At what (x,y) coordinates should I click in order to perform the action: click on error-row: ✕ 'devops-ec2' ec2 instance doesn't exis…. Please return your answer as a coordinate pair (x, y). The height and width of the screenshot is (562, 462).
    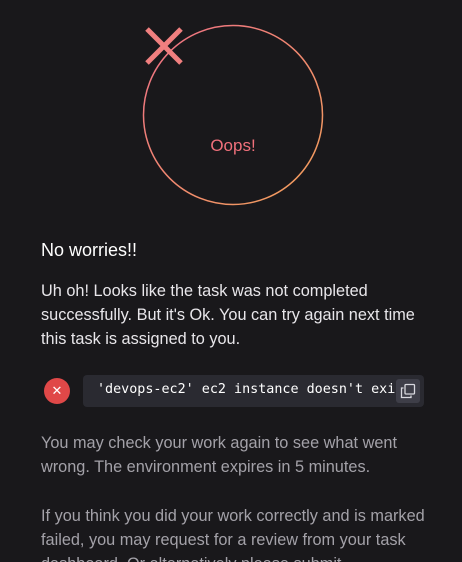
    Looking at the image, I should click on (234, 391).